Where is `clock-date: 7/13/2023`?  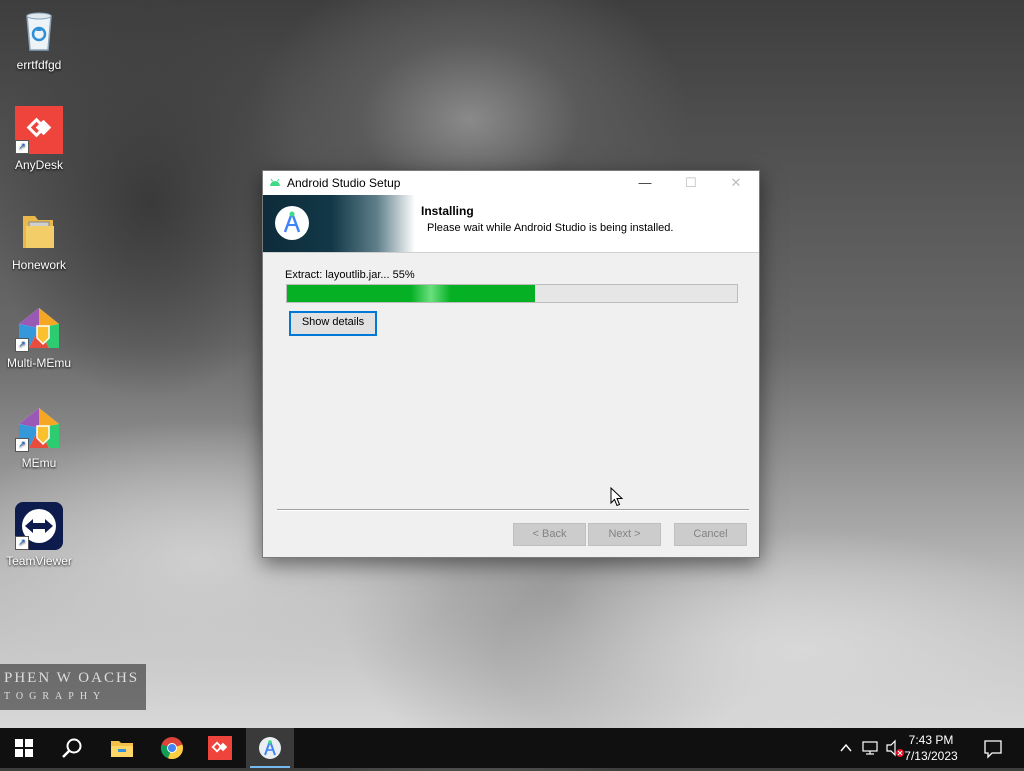 clock-date: 7/13/2023 is located at coordinates (931, 756).